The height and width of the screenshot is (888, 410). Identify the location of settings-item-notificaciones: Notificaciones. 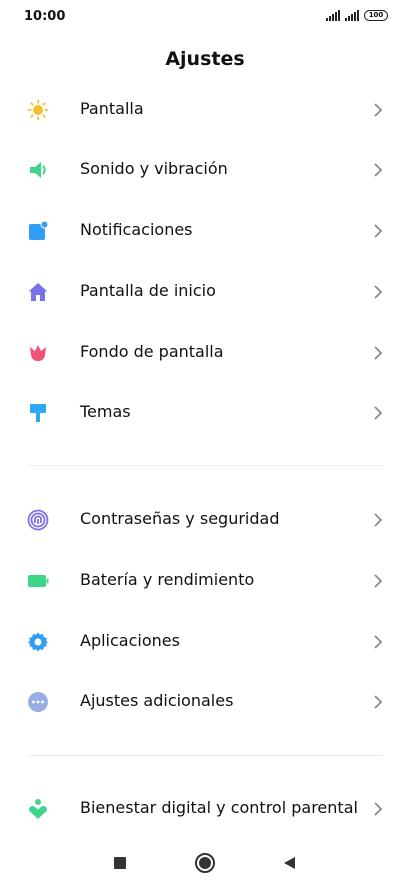
(205, 231).